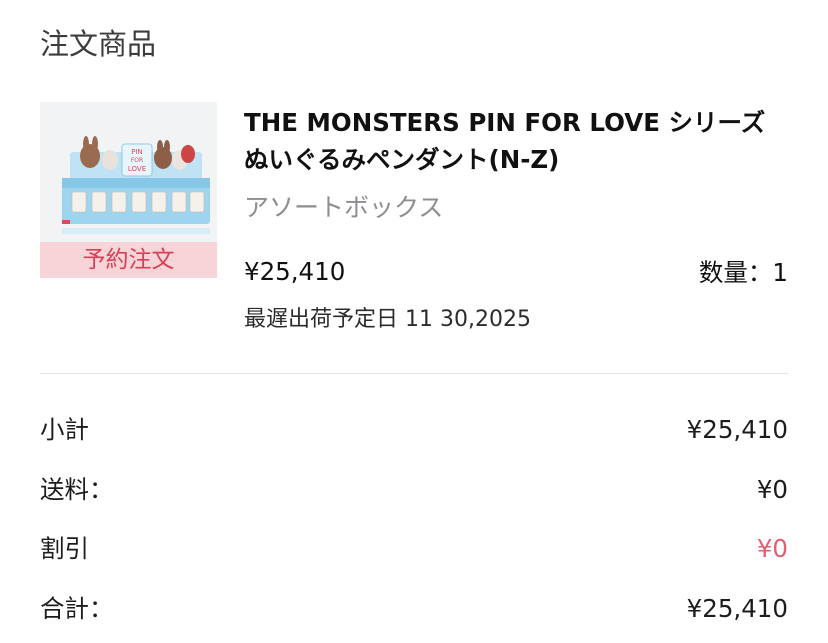 The height and width of the screenshot is (643, 828). What do you see at coordinates (772, 489) in the screenshot?
I see `shipping-value: ¥0` at bounding box center [772, 489].